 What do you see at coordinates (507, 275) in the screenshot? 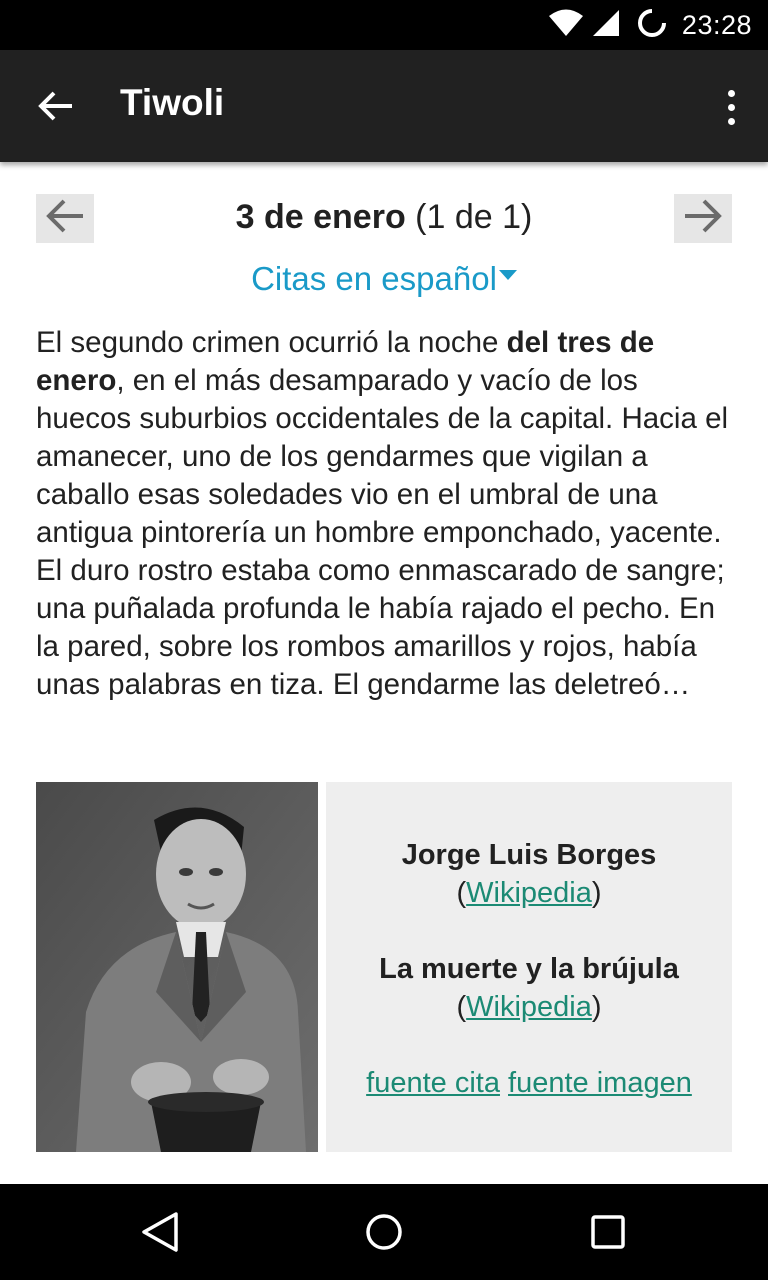
I see `dropdown-caret-icon` at bounding box center [507, 275].